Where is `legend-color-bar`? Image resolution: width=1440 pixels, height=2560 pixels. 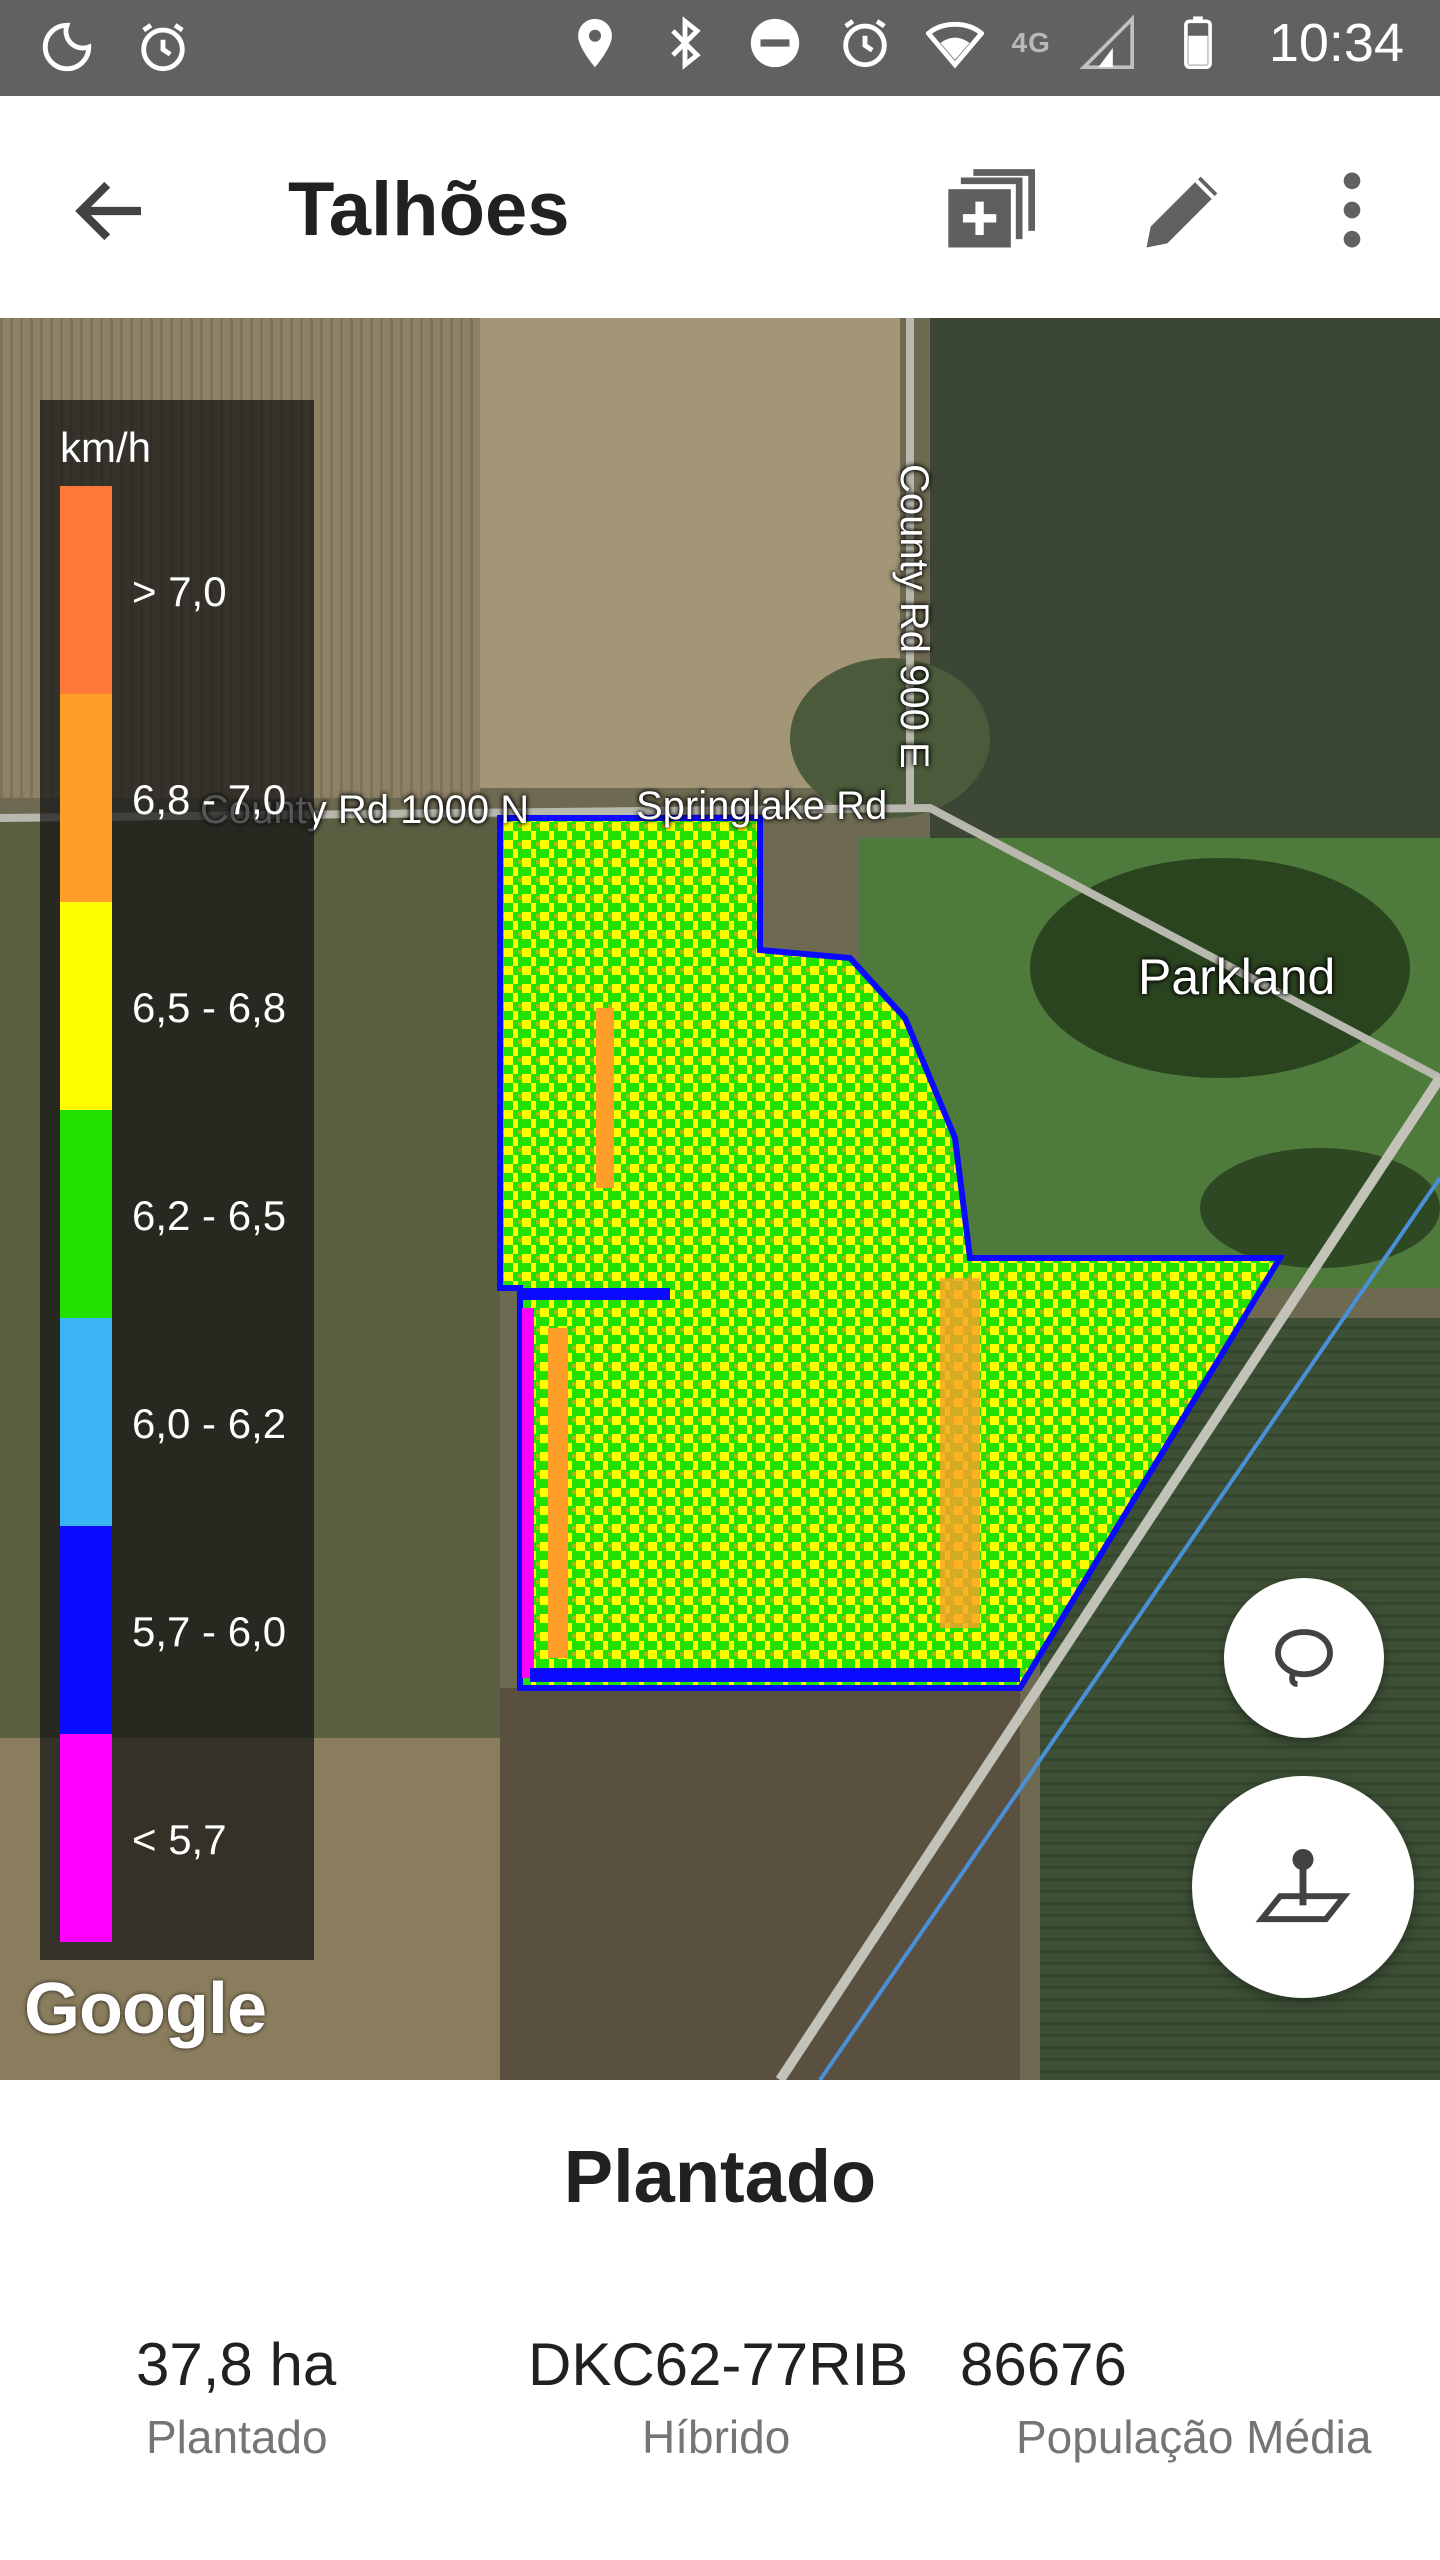
legend-color-bar is located at coordinates (86, 1214).